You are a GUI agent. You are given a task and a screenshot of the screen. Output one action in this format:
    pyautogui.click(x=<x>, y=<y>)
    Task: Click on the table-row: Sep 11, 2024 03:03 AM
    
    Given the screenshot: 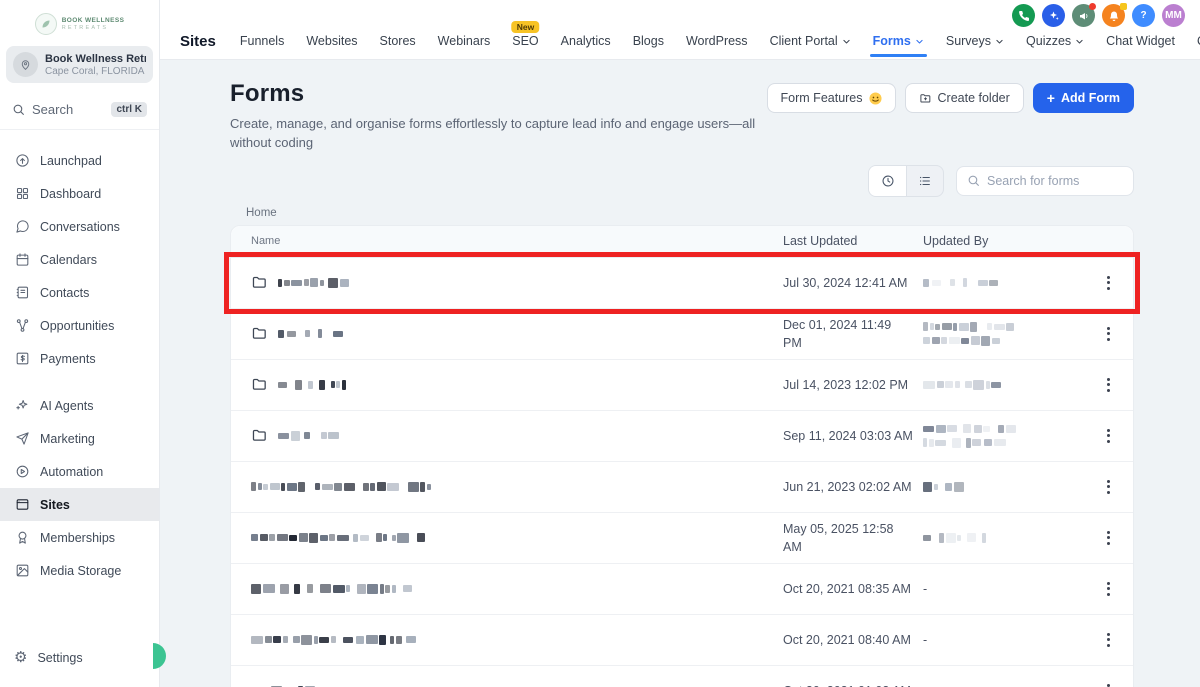 What is the action you would take?
    pyautogui.click(x=682, y=436)
    